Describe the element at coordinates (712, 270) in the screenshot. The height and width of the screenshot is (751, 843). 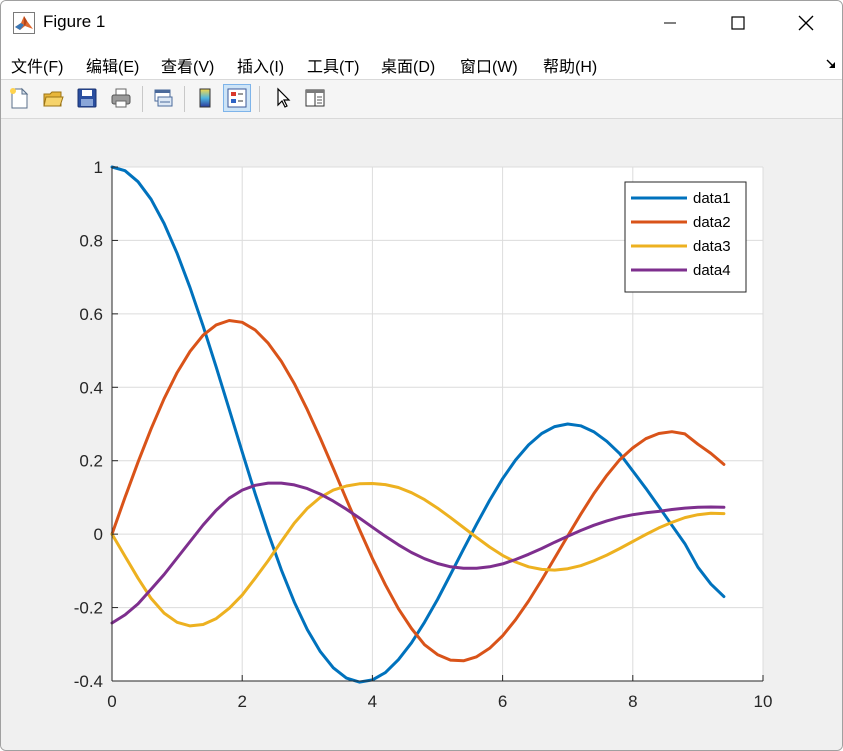
I see `legend-label-data4: data4` at that location.